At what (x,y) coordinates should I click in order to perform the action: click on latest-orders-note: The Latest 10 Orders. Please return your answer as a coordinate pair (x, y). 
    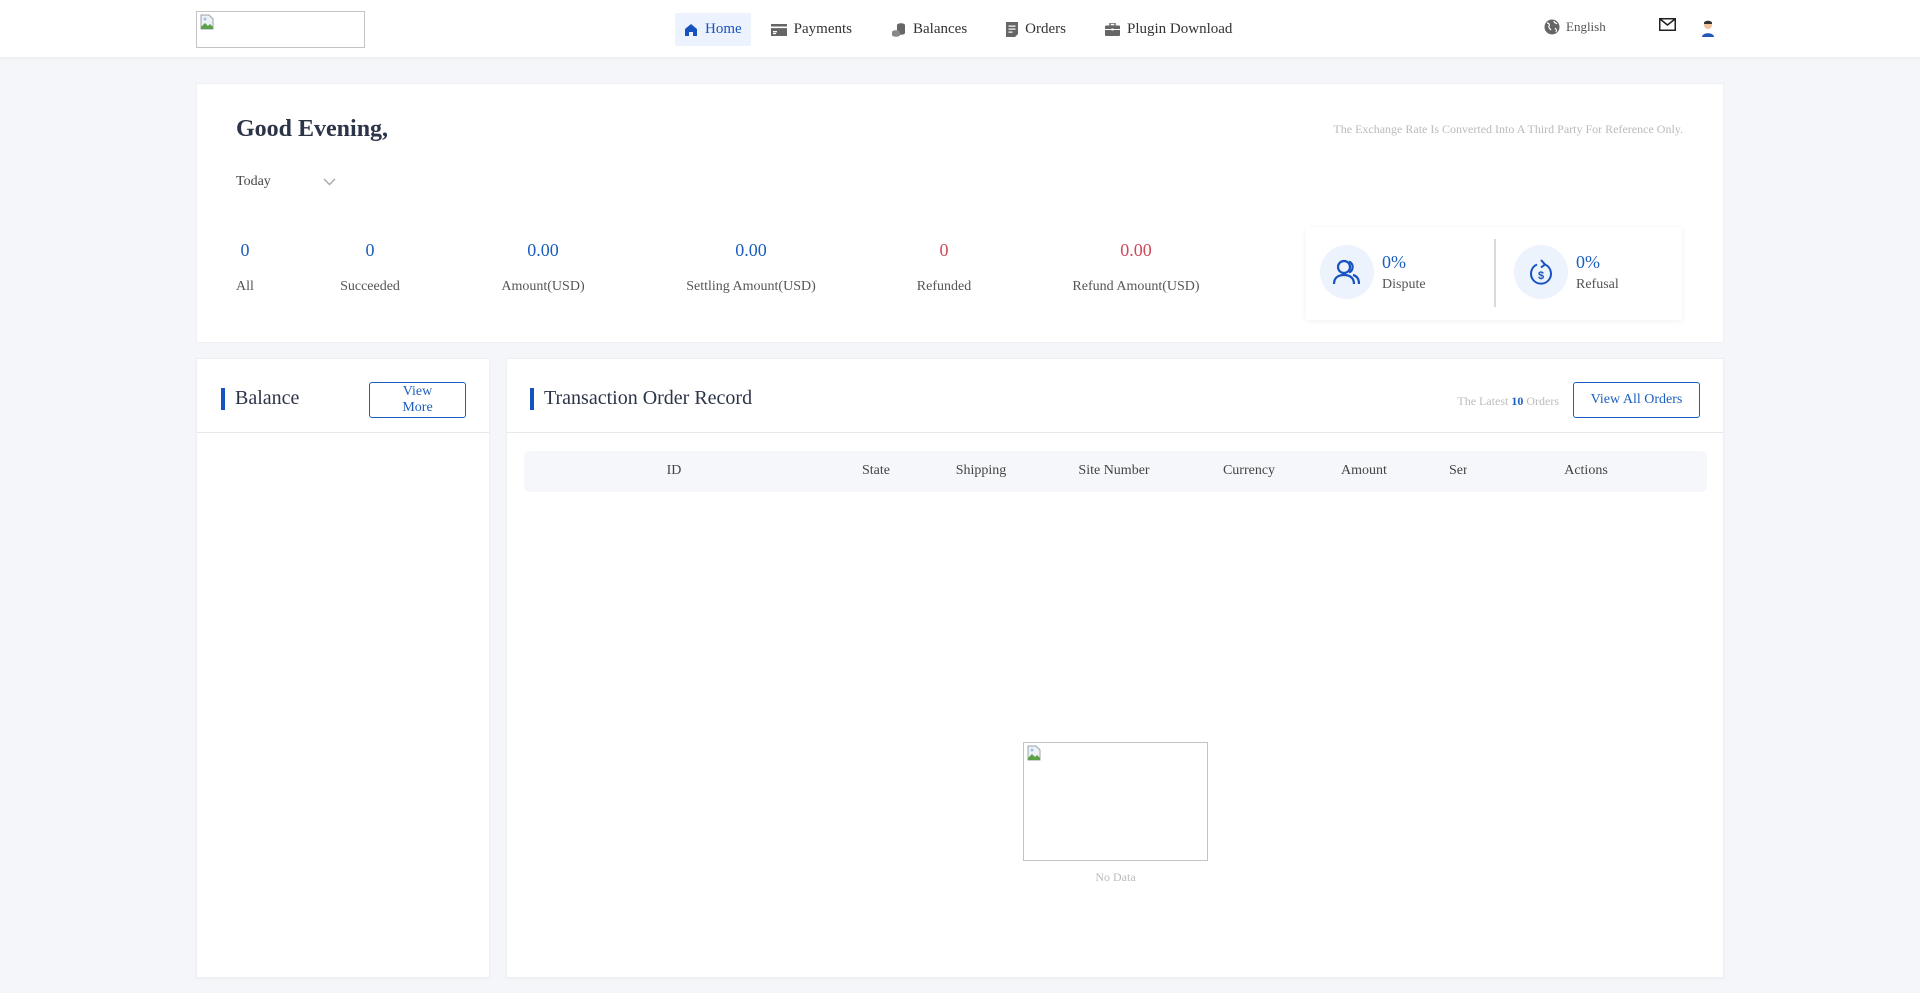
    Looking at the image, I should click on (1508, 401).